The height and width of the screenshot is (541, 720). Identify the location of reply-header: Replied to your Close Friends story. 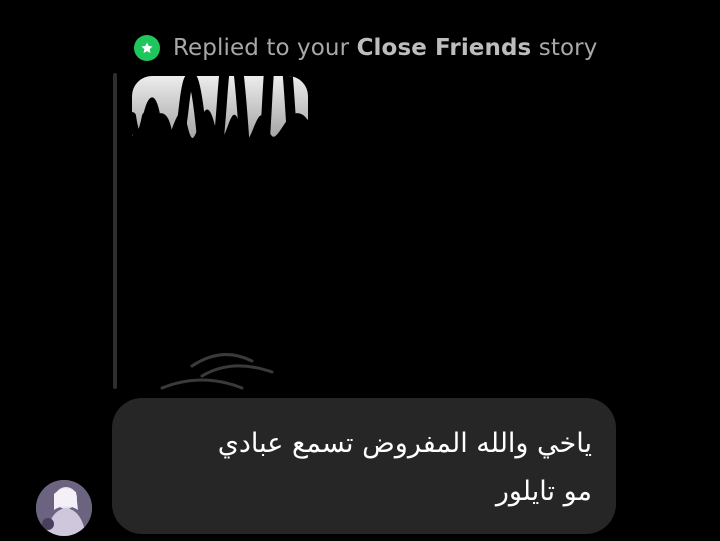
(365, 48).